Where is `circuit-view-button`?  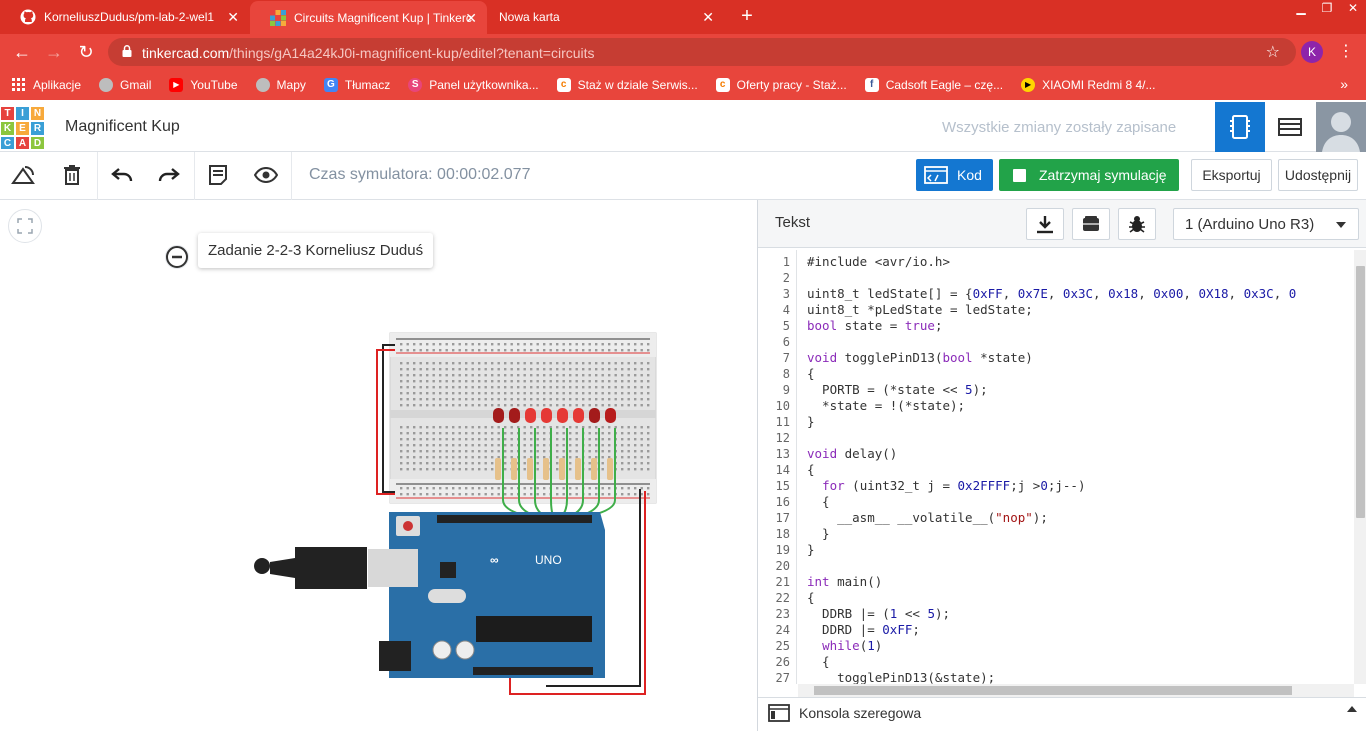
circuit-view-button is located at coordinates (1240, 127).